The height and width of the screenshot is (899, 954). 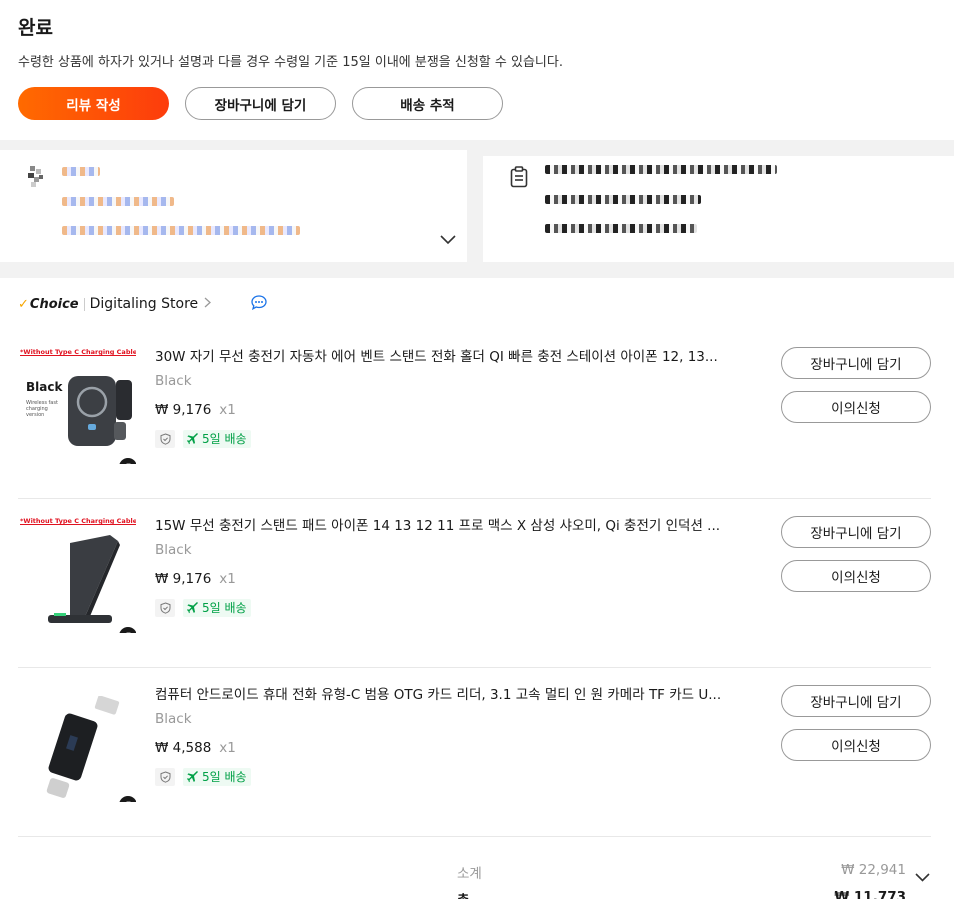 I want to click on write-review-button: 리뷰 작성, so click(x=93, y=103).